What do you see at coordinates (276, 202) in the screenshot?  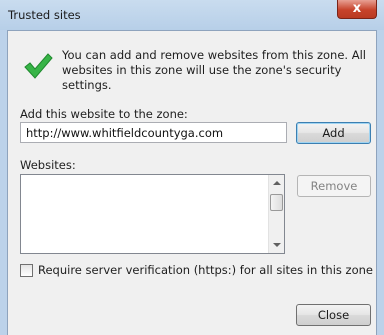 I see `scroll-thumb` at bounding box center [276, 202].